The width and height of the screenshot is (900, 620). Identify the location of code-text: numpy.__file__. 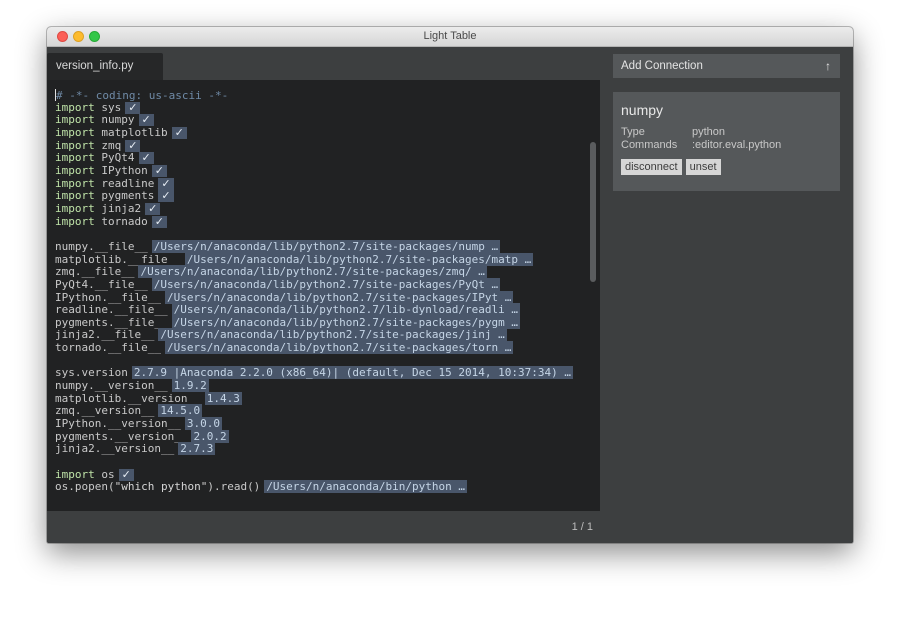
(101, 246).